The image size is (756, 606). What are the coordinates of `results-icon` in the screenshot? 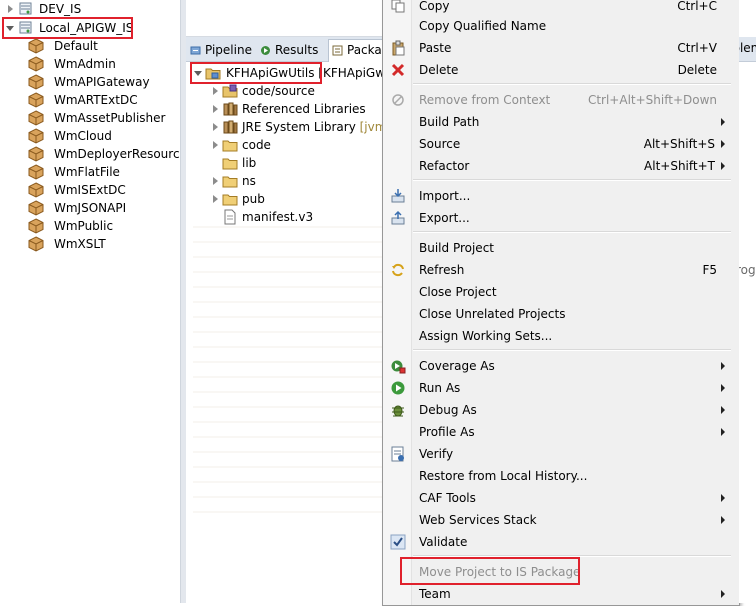 It's located at (265, 50).